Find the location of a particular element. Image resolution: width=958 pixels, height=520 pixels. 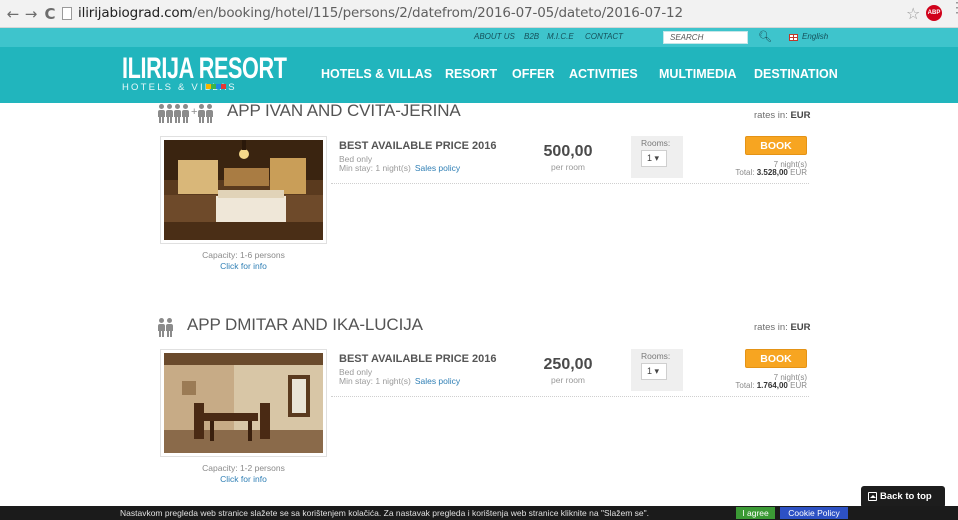

bookmark-star-icon: ☆ is located at coordinates (913, 13).